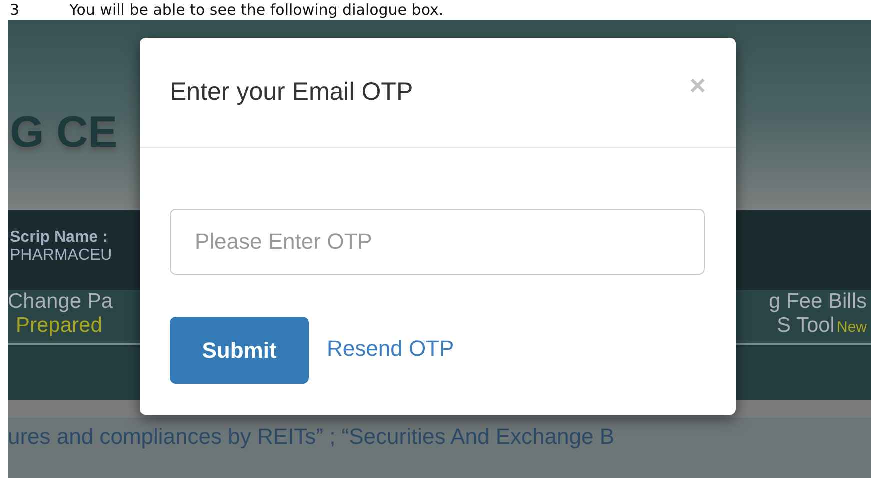  Describe the element at coordinates (65, 326) in the screenshot. I see `menu-link: Prepared` at that location.